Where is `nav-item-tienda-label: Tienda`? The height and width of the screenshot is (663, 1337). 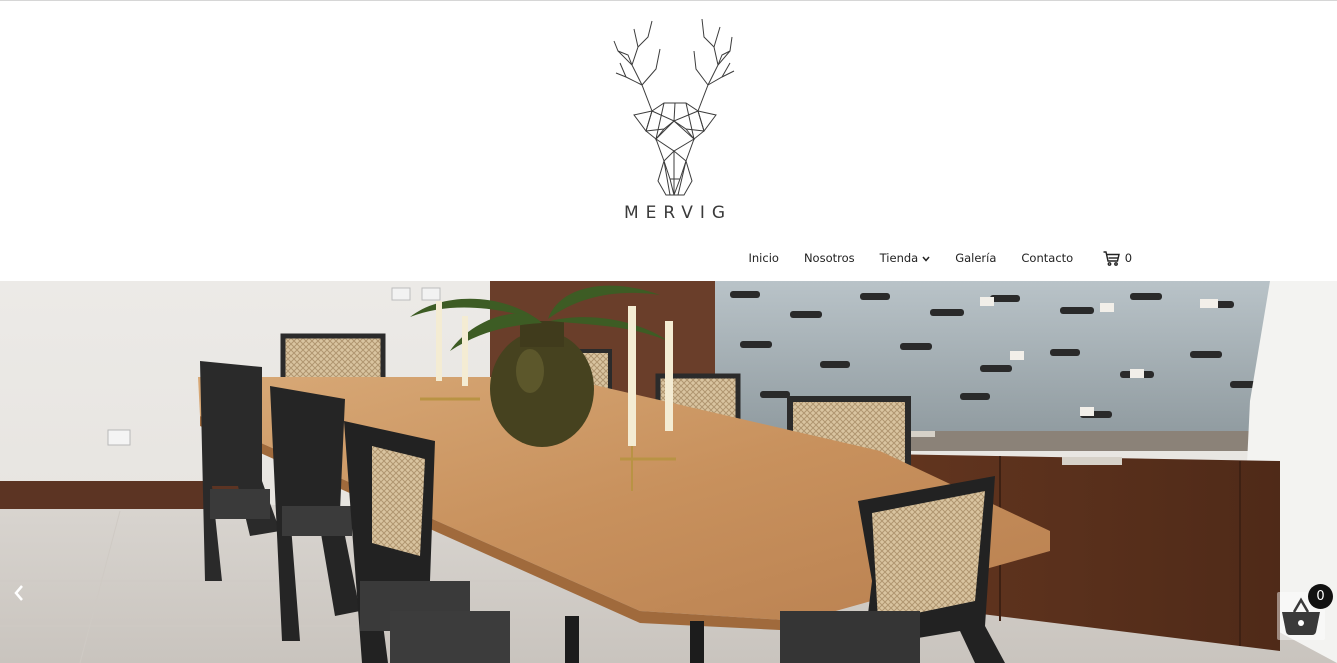
nav-item-tienda-label: Tienda is located at coordinates (899, 258).